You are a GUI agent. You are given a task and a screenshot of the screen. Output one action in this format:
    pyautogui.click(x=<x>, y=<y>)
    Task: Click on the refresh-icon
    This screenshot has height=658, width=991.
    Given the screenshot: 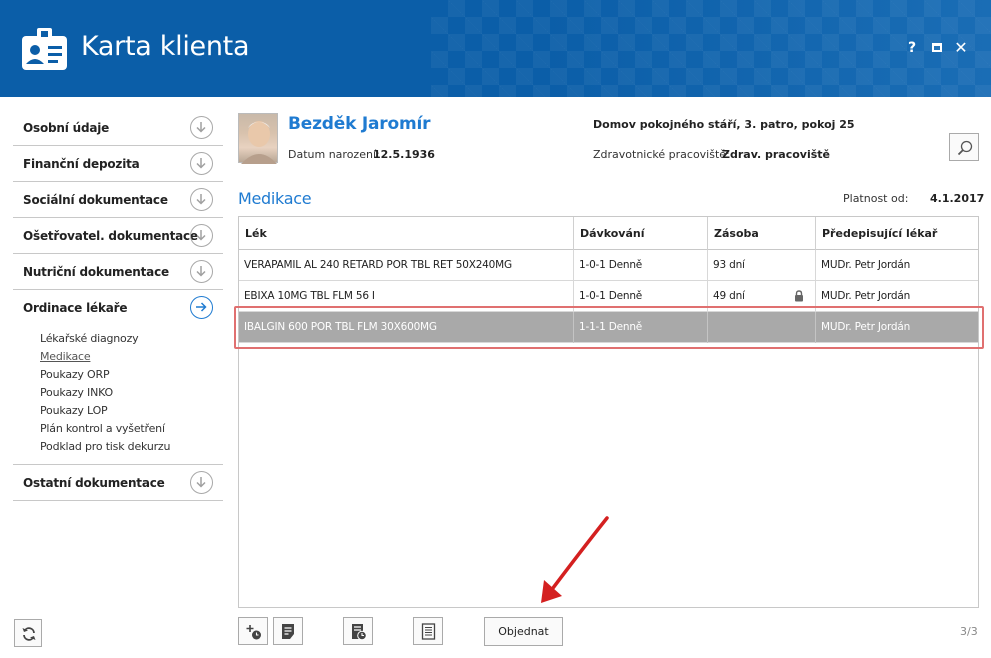 What is the action you would take?
    pyautogui.click(x=29, y=634)
    